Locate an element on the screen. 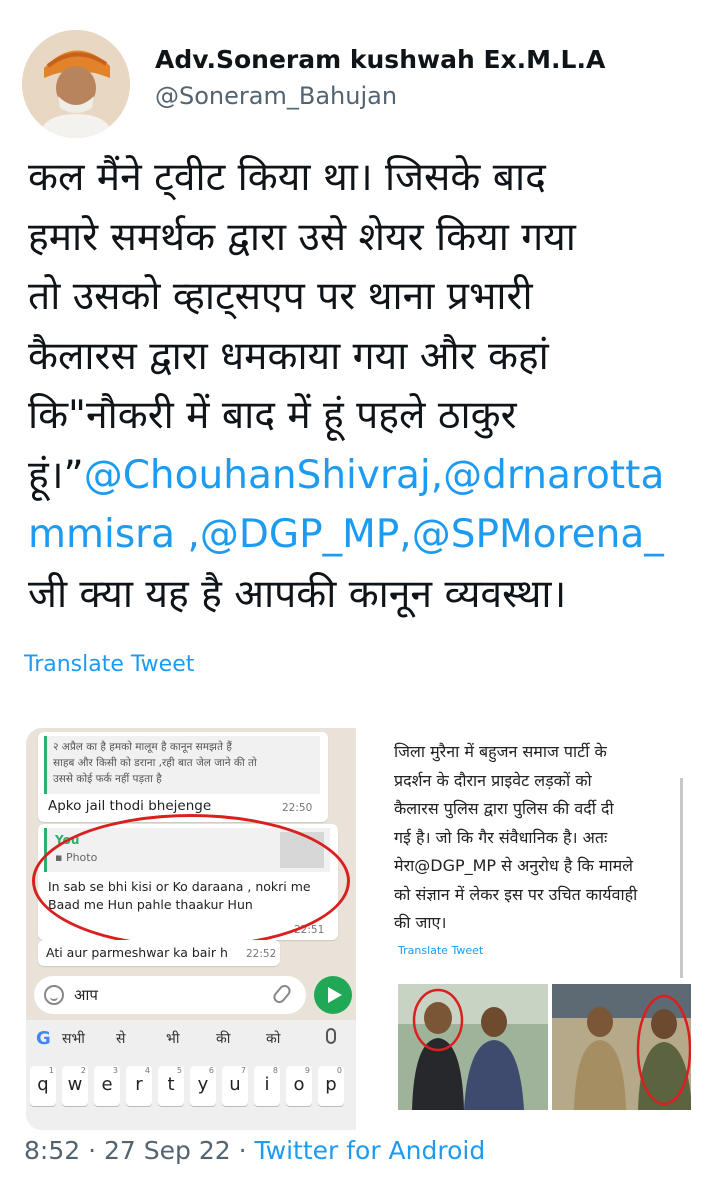 This screenshot has height=1200, width=716. source-app-link: Twitter for Android is located at coordinates (370, 1150).